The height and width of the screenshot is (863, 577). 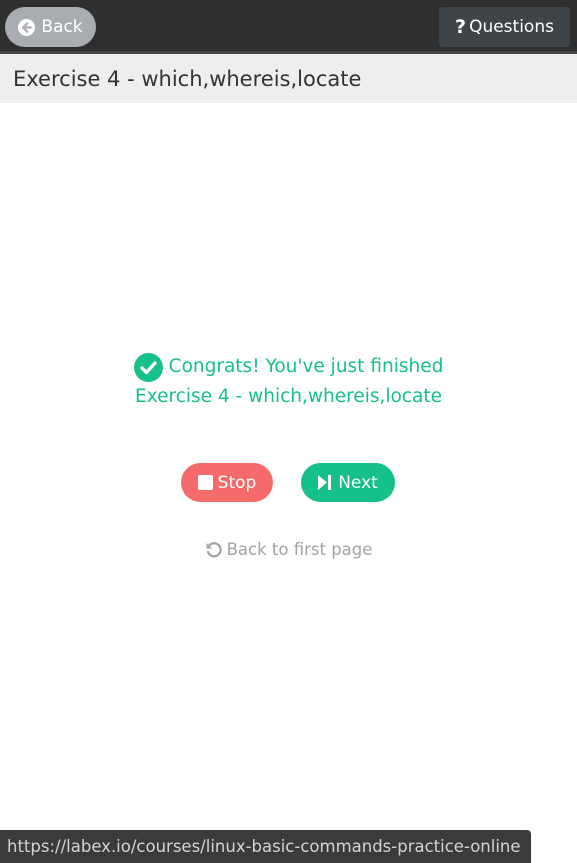 I want to click on congrats-exercise-name: Exercise 4 - which,whereis,locate, so click(x=288, y=396).